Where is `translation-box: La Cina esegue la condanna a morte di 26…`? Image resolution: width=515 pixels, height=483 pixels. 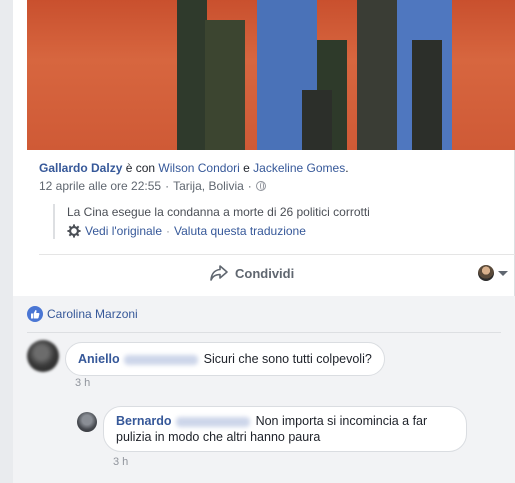
translation-box: La Cina esegue la condanna a morte di 26… is located at coordinates (278, 221).